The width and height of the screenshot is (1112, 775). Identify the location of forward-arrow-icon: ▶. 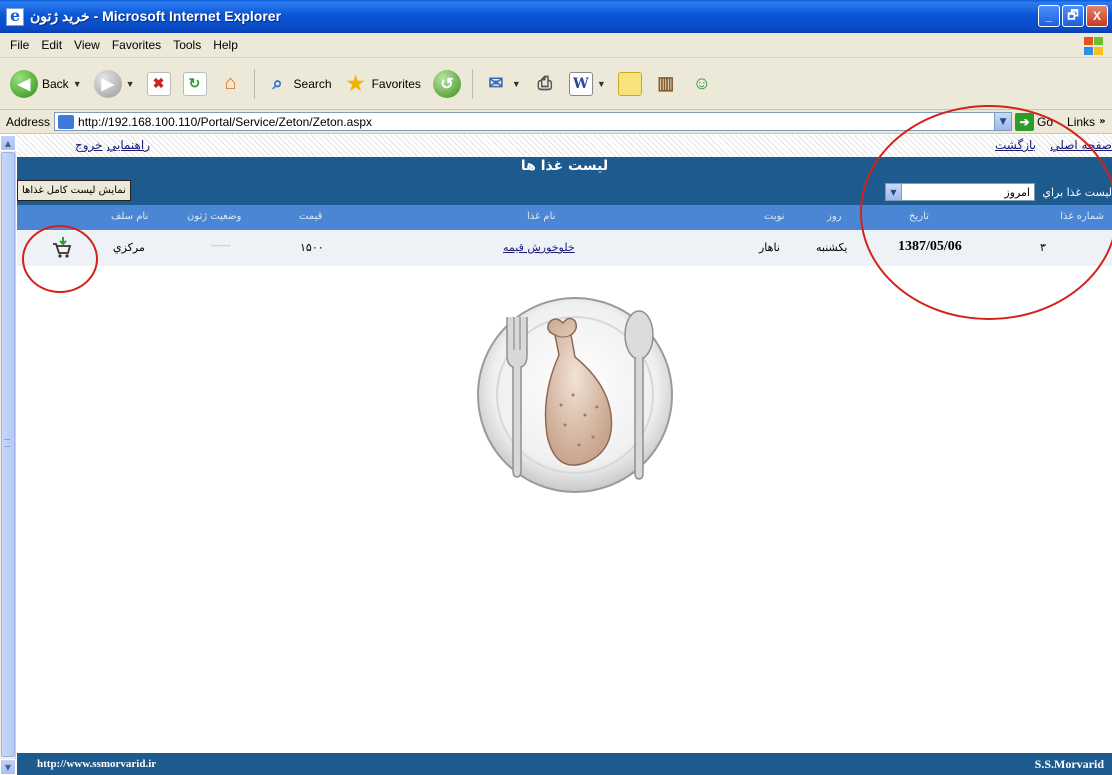
(107, 83).